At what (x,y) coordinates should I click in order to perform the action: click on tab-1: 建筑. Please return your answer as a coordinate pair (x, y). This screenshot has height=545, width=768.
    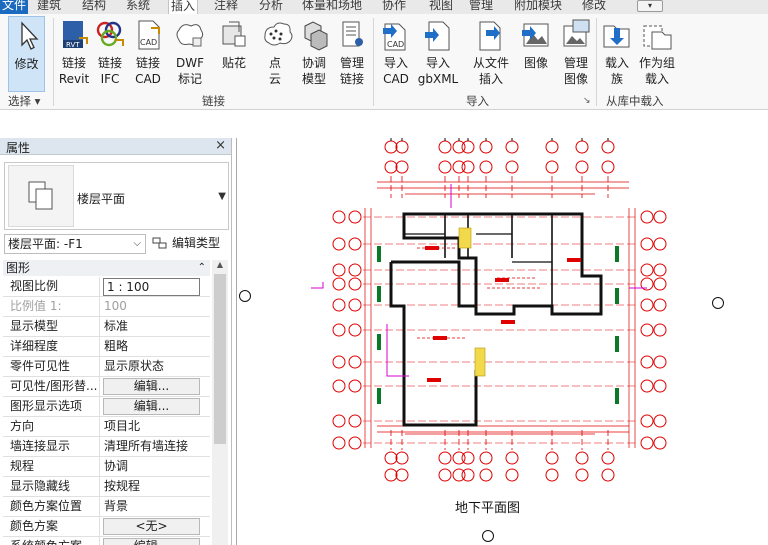
    Looking at the image, I should click on (49, 7).